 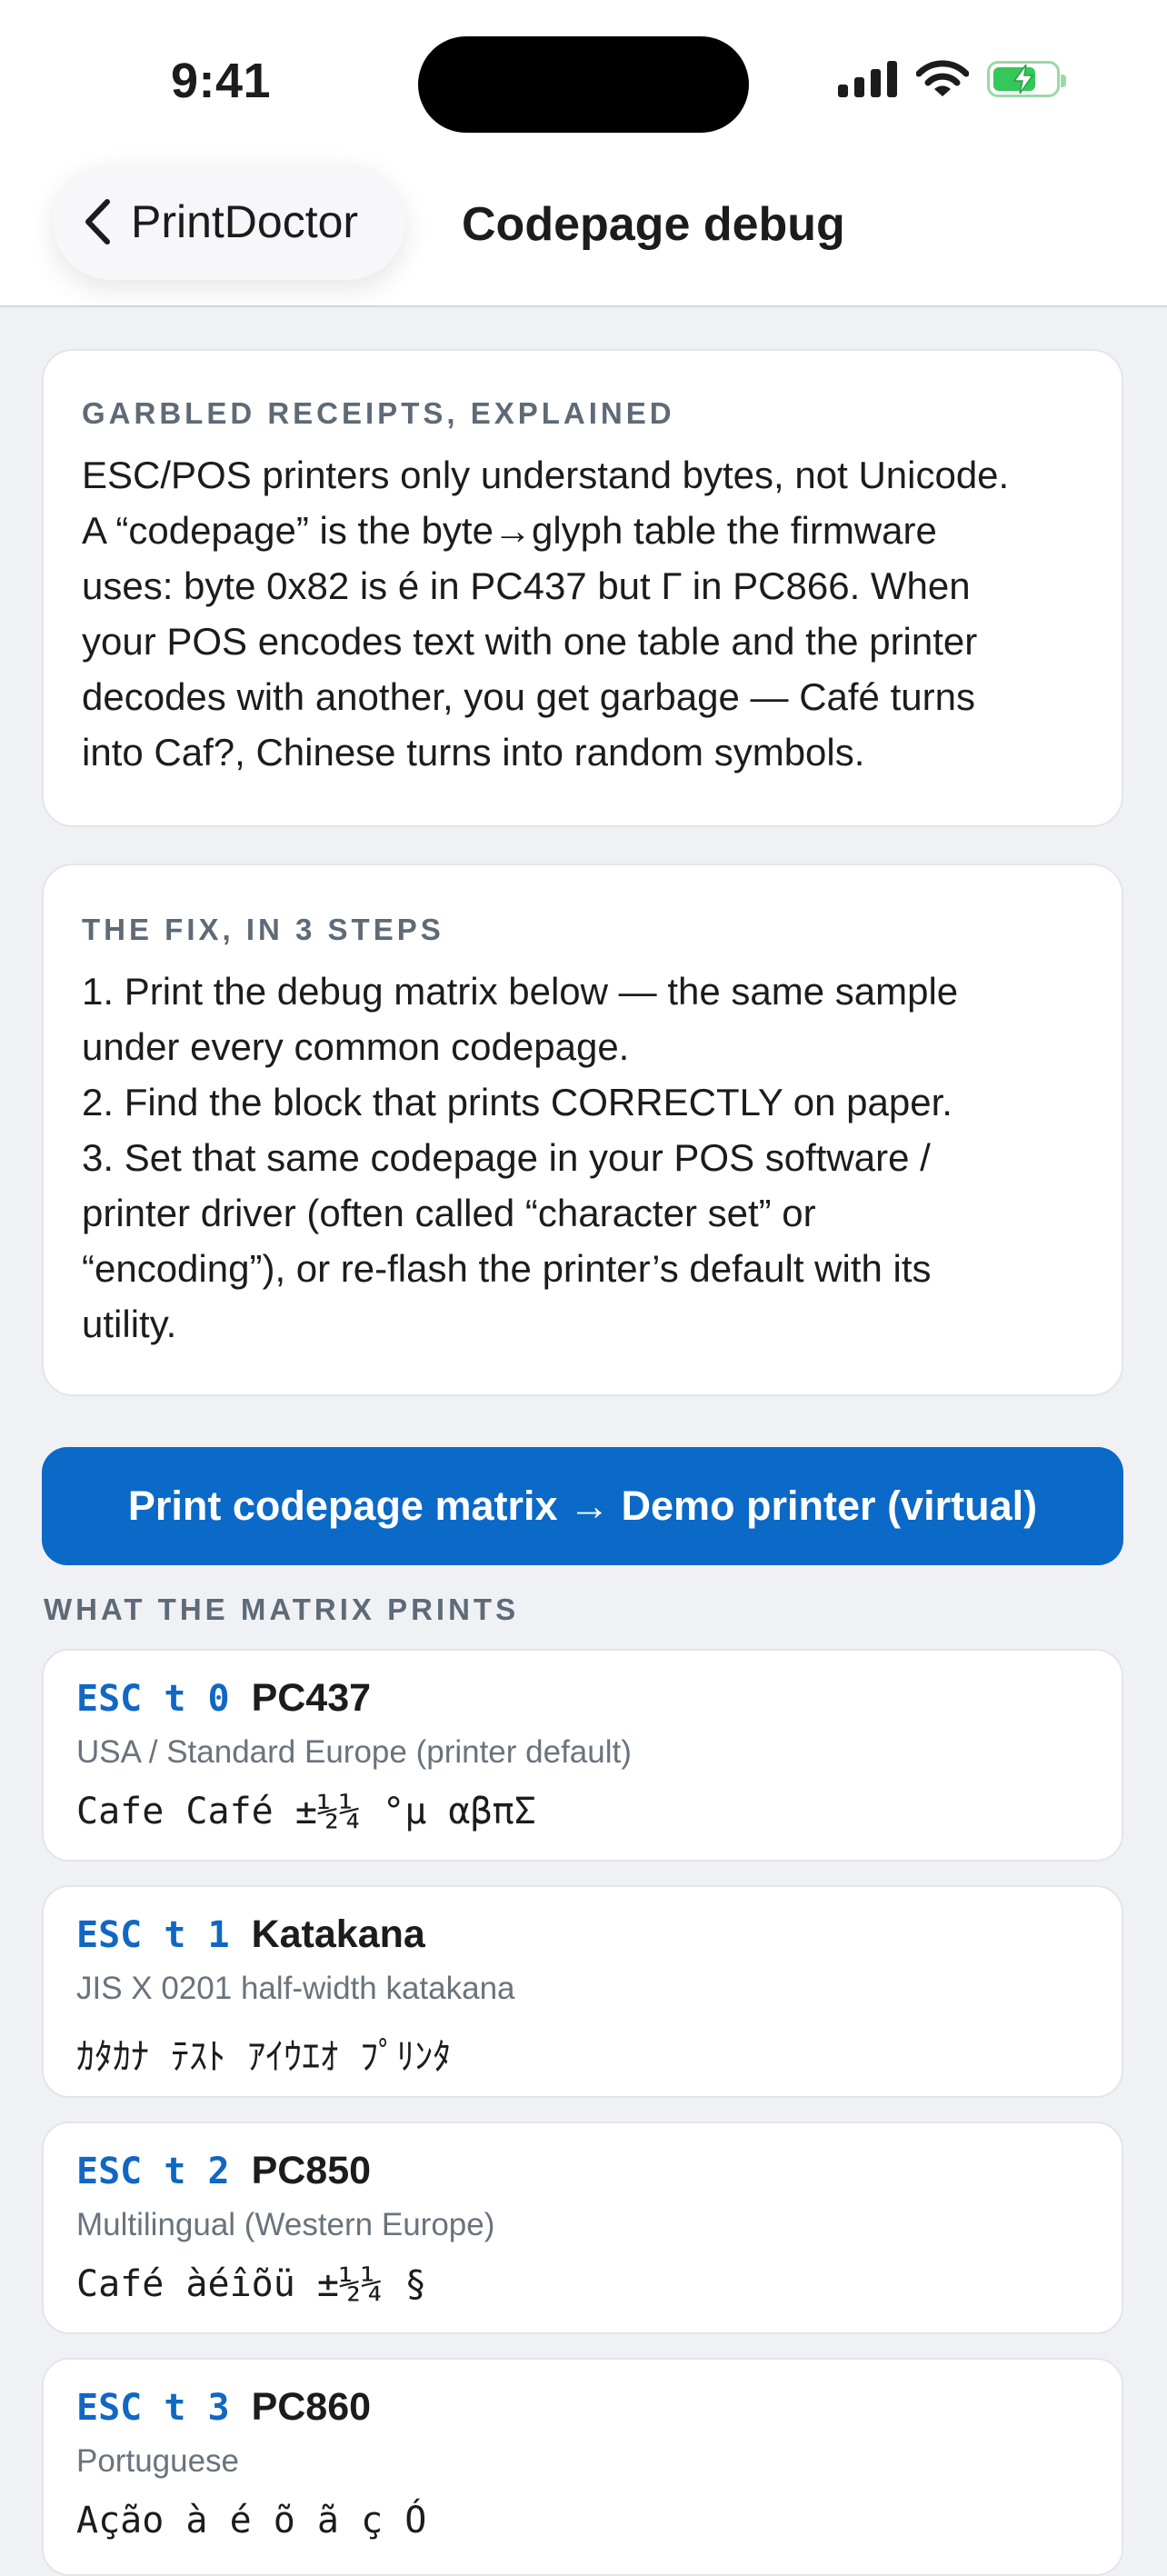 I want to click on codepage-sample: Cafe Café ±½¼ °µ αβπΣ, so click(x=306, y=1811).